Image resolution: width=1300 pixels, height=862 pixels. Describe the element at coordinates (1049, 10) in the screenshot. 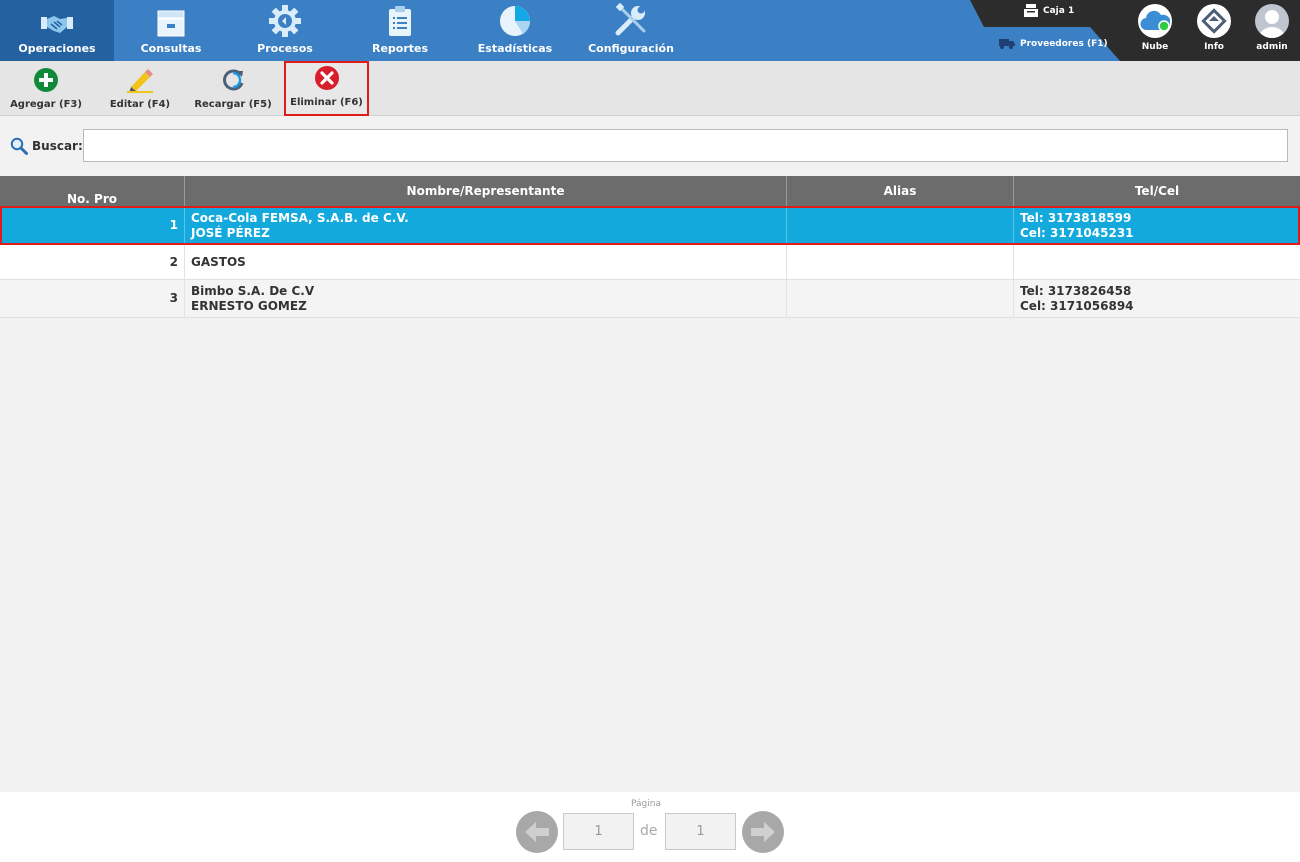

I see `cash-register-indicator: Caja 1` at that location.